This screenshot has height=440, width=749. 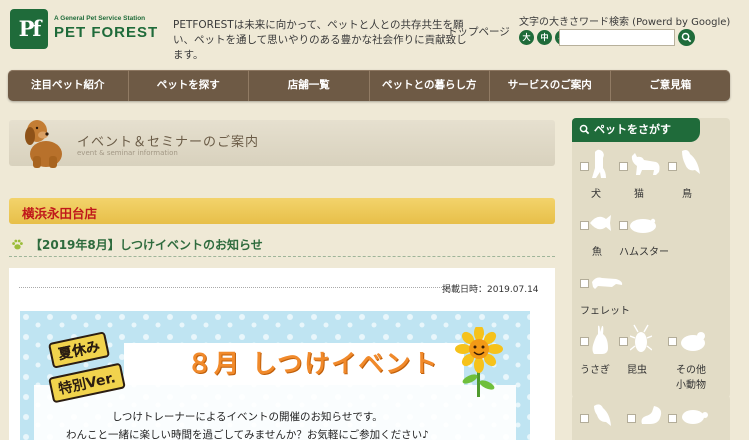 I want to click on font-size-large-button: 大, so click(x=526, y=37).